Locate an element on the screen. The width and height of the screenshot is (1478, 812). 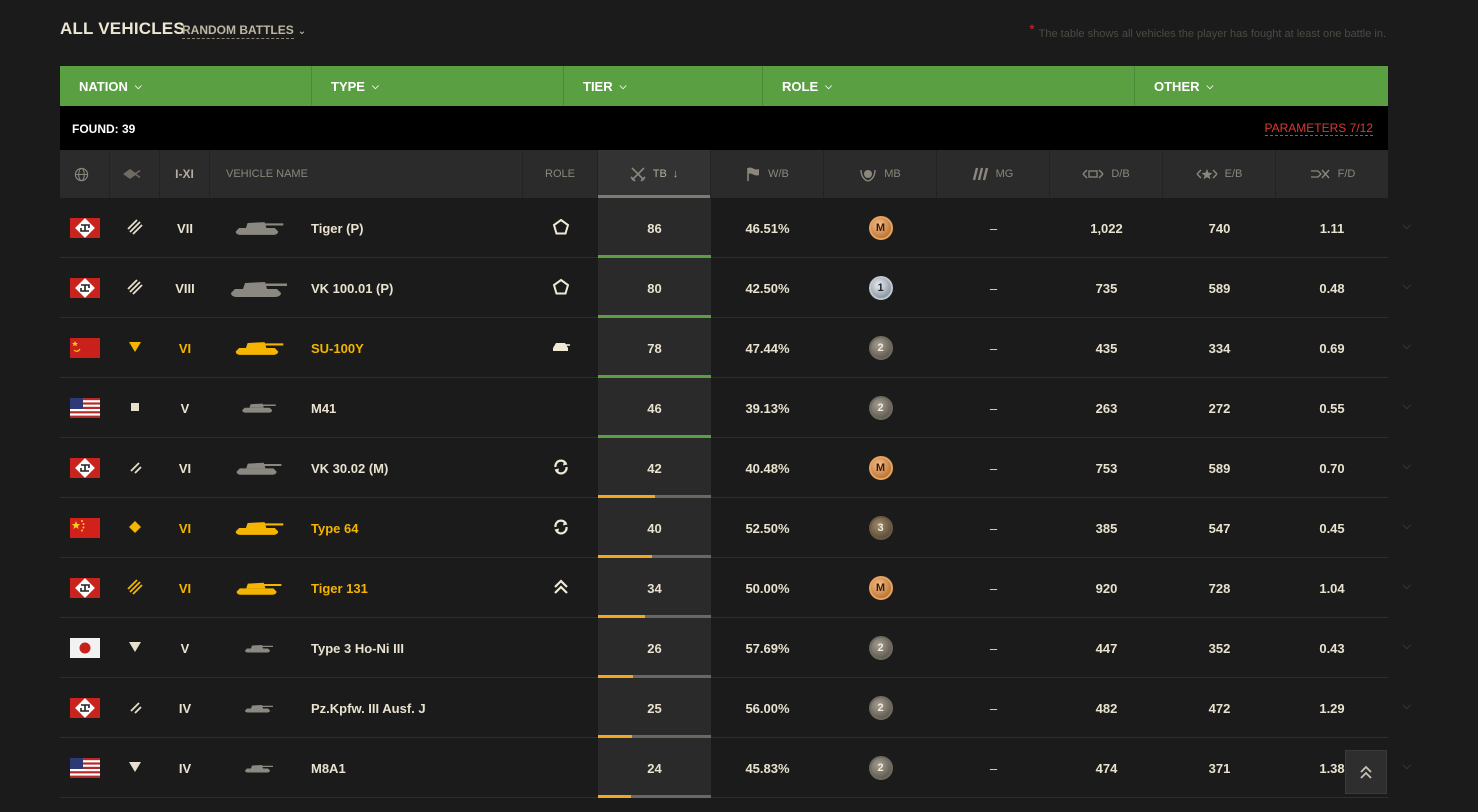
tb-value: 42 is located at coordinates (654, 468).